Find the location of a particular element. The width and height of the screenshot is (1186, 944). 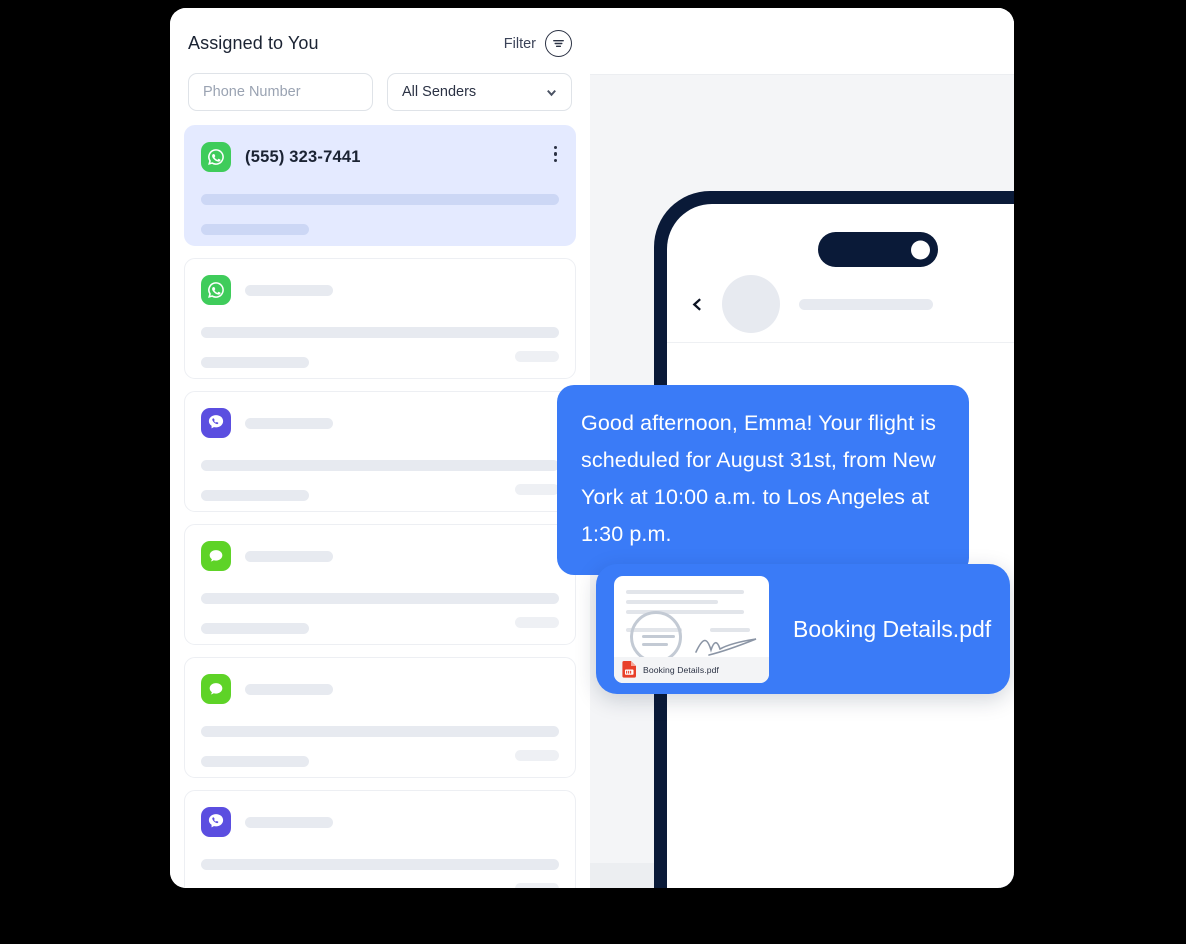

signature-icon is located at coordinates (726, 646).